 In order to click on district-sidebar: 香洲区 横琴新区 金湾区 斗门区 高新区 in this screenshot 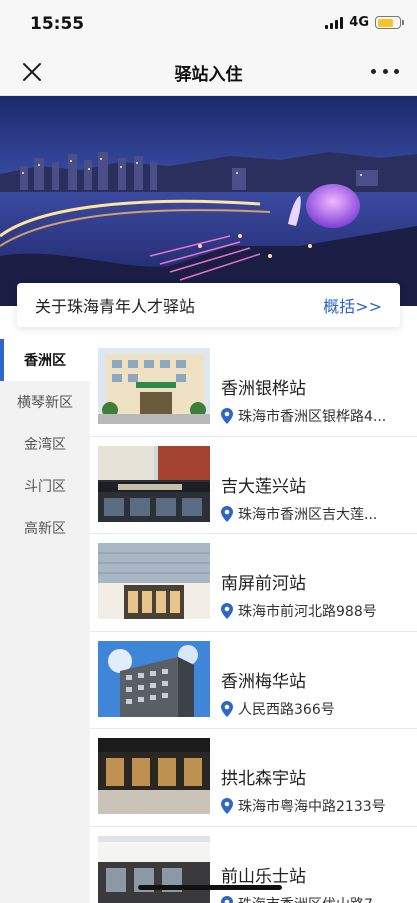, I will do `click(45, 621)`.